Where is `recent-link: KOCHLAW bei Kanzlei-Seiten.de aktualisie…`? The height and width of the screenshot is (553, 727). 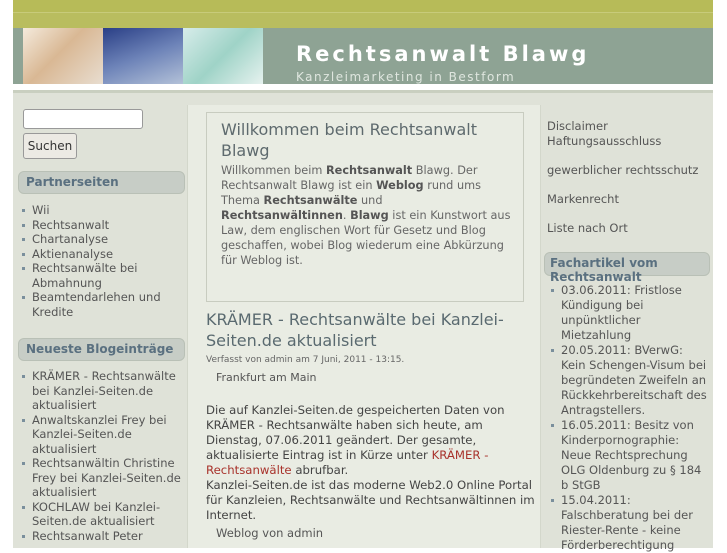
recent-link: KOCHLAW bei Kanzlei-Seiten.de aktualisie… is located at coordinates (99, 514).